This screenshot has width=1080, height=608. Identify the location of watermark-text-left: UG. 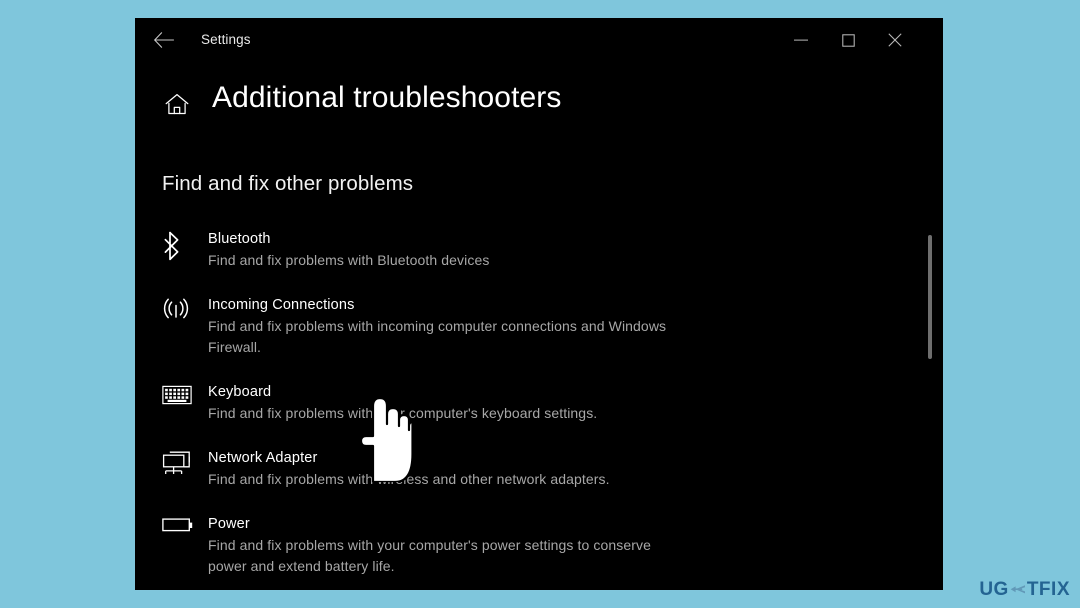
(994, 589).